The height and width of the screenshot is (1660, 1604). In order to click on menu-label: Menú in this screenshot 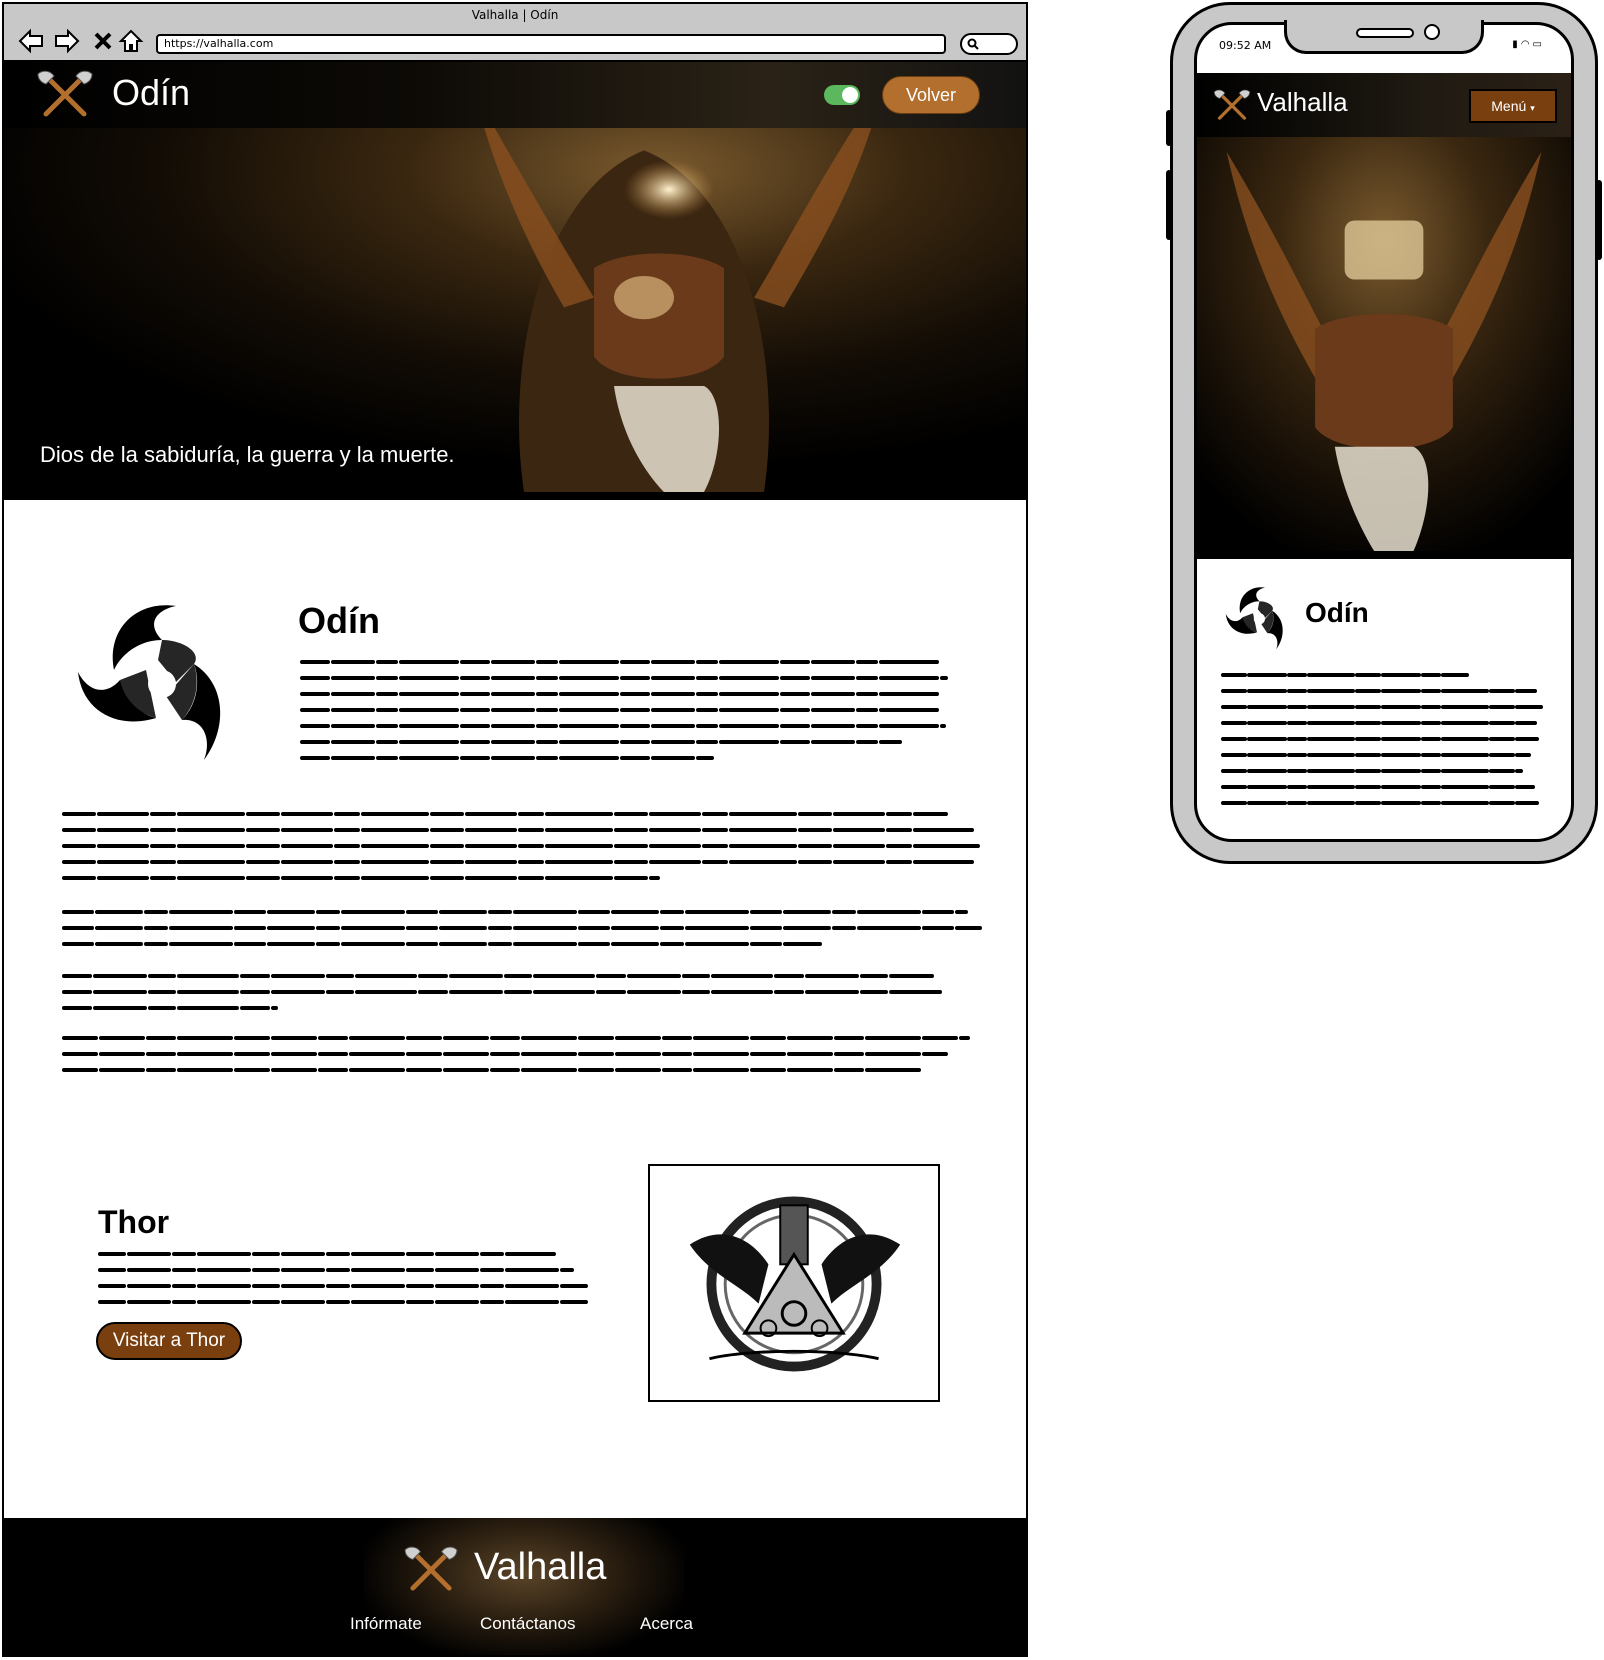, I will do `click(1509, 106)`.